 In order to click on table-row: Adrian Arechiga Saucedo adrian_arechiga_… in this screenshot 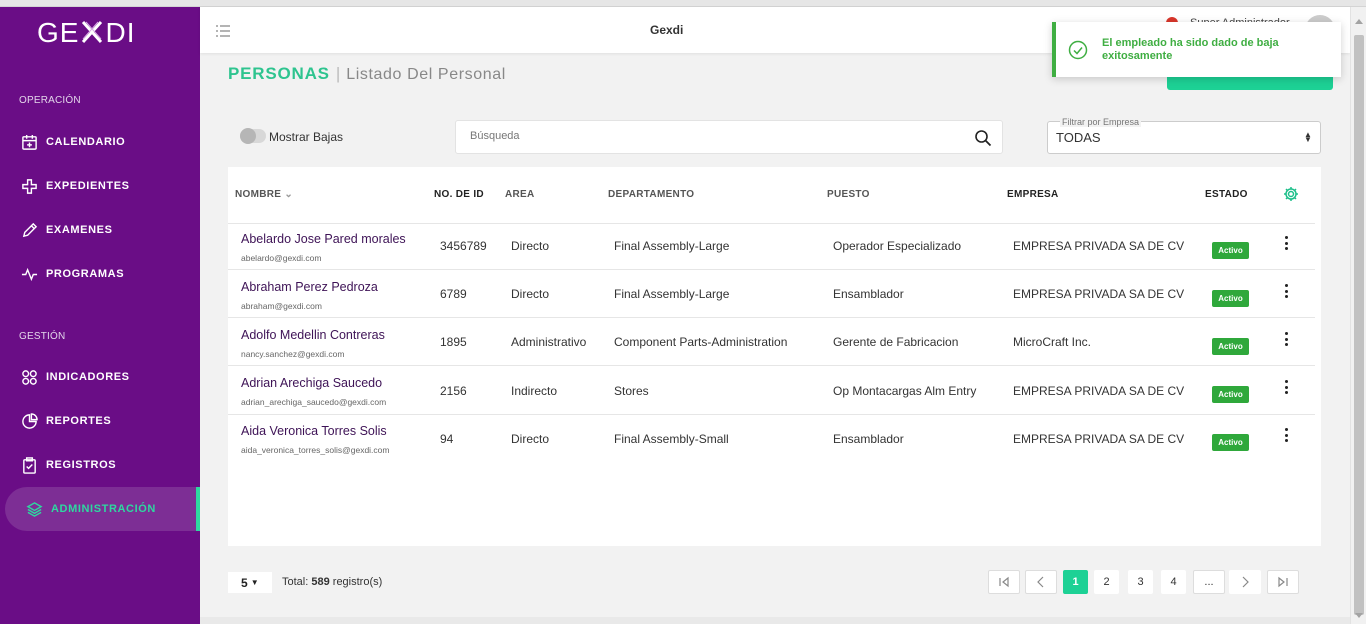, I will do `click(771, 392)`.